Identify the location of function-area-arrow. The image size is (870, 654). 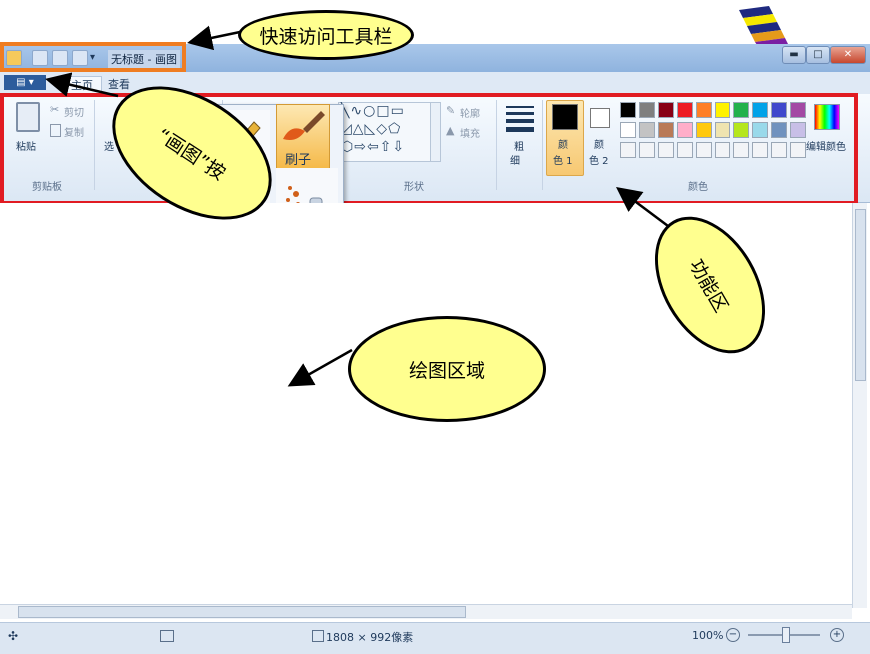
(642, 207).